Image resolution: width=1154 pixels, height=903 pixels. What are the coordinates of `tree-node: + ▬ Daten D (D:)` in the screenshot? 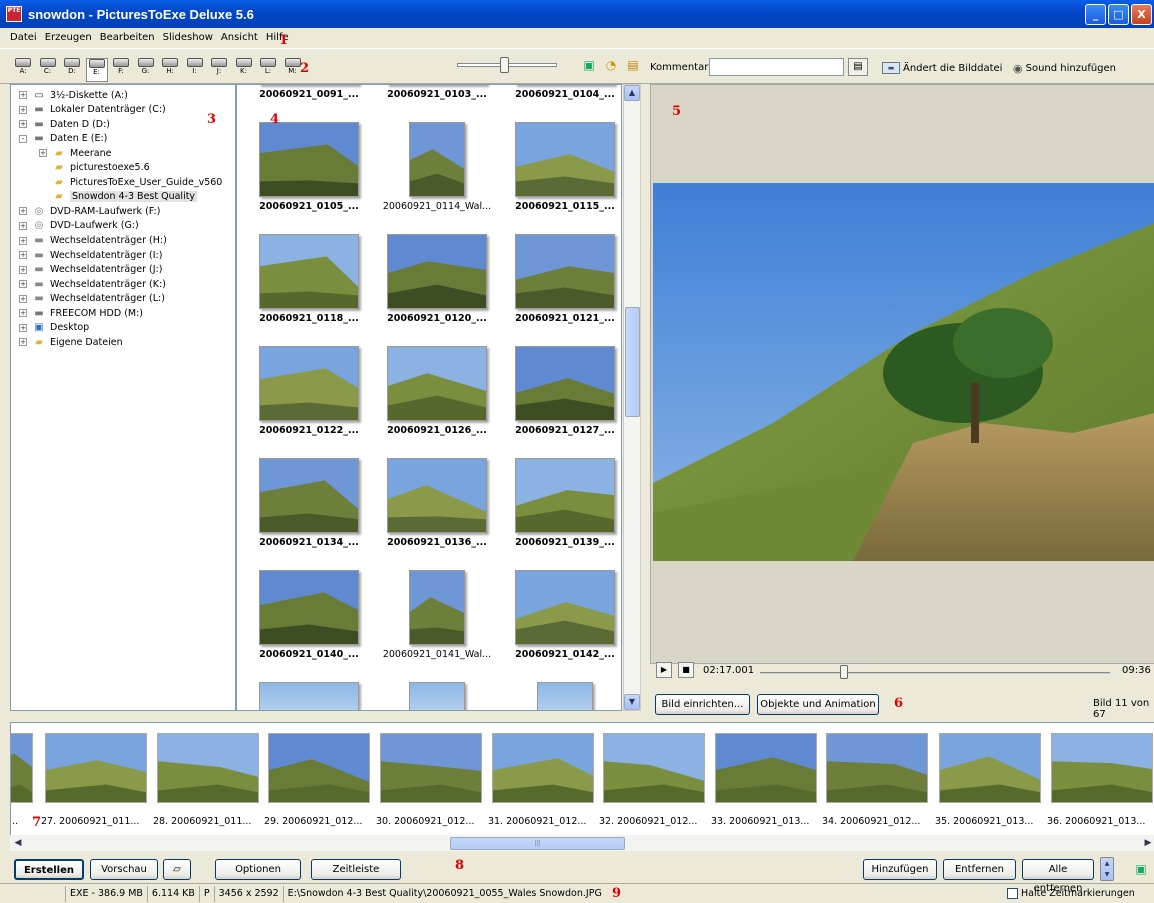 It's located at (64, 124).